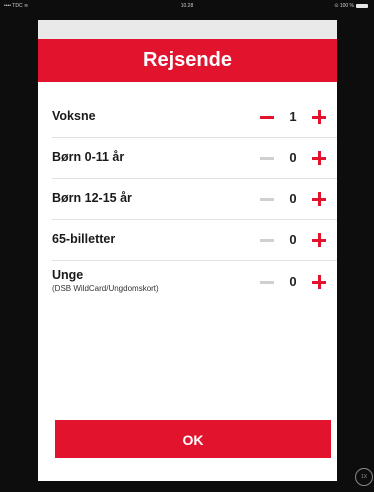 This screenshot has height=492, width=374. Describe the element at coordinates (68, 275) in the screenshot. I see `traveler-label: Unge` at that location.